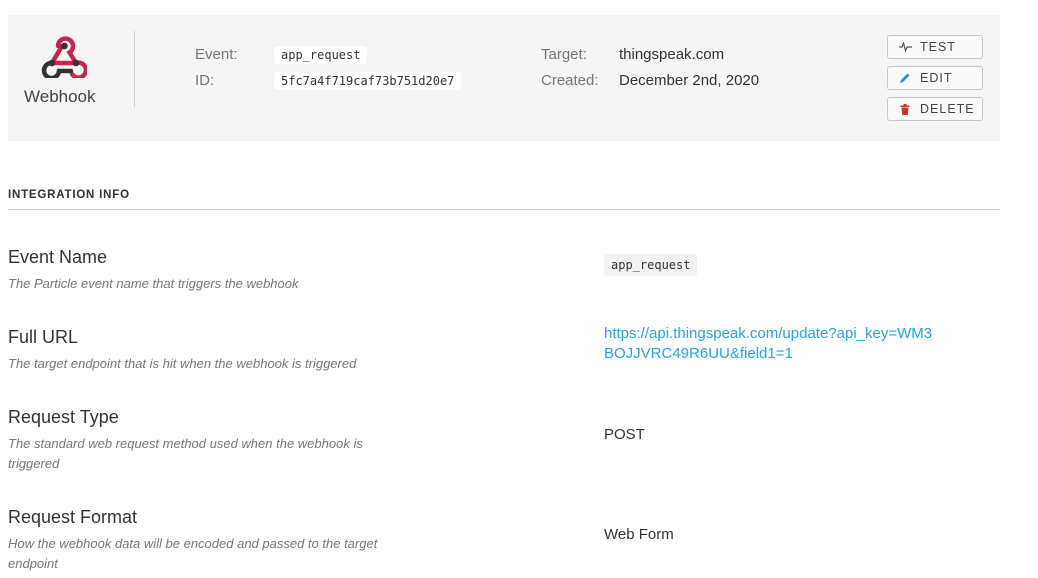  Describe the element at coordinates (64, 57) in the screenshot. I see `webhook-icon` at that location.